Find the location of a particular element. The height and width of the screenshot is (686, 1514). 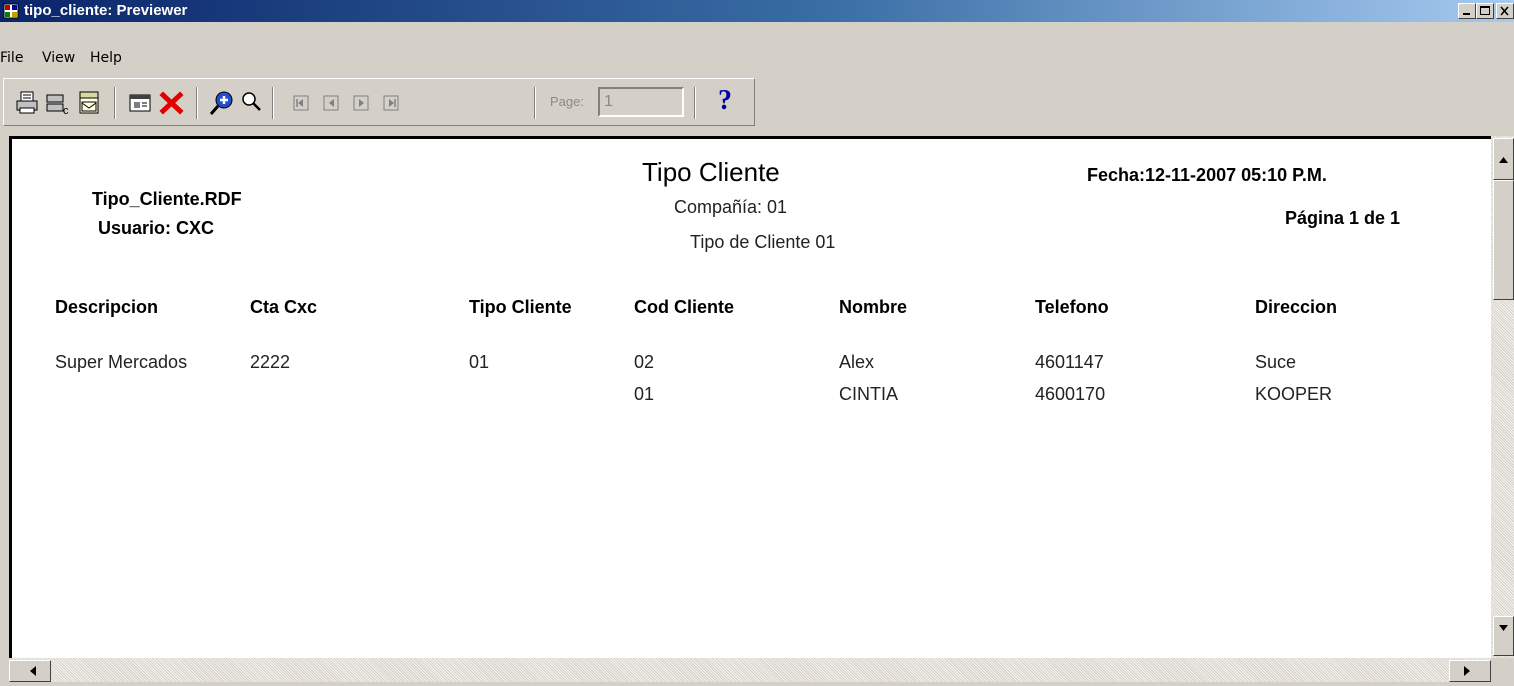

page-setup-button is located at coordinates (140, 103).